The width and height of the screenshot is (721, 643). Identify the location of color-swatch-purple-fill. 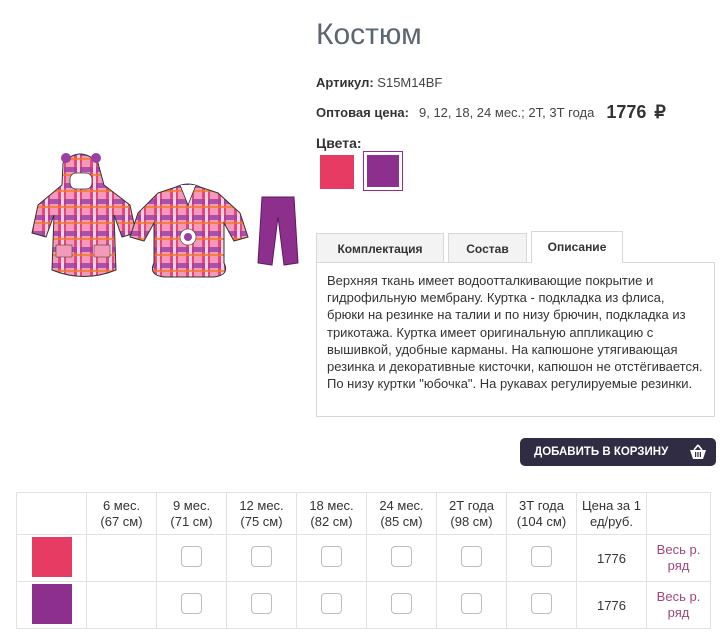
(383, 171).